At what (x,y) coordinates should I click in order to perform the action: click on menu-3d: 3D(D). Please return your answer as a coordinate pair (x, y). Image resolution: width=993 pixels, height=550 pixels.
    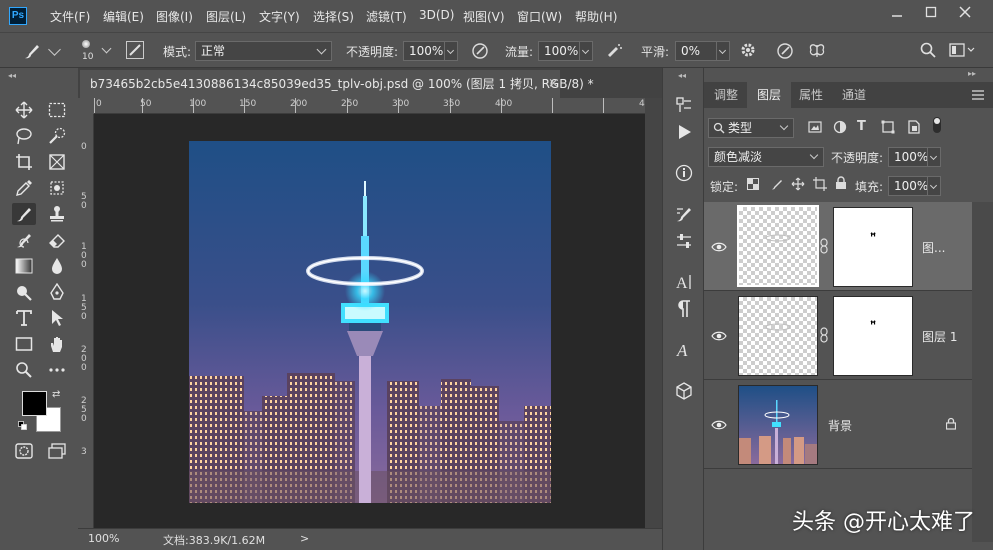
    Looking at the image, I should click on (436, 15).